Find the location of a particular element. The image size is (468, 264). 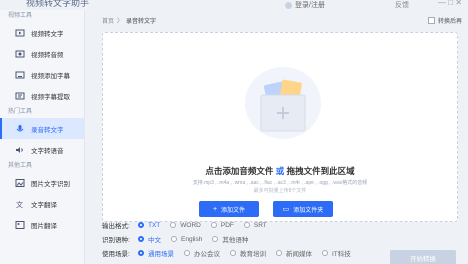

image-translate-icon is located at coordinates (19, 224).